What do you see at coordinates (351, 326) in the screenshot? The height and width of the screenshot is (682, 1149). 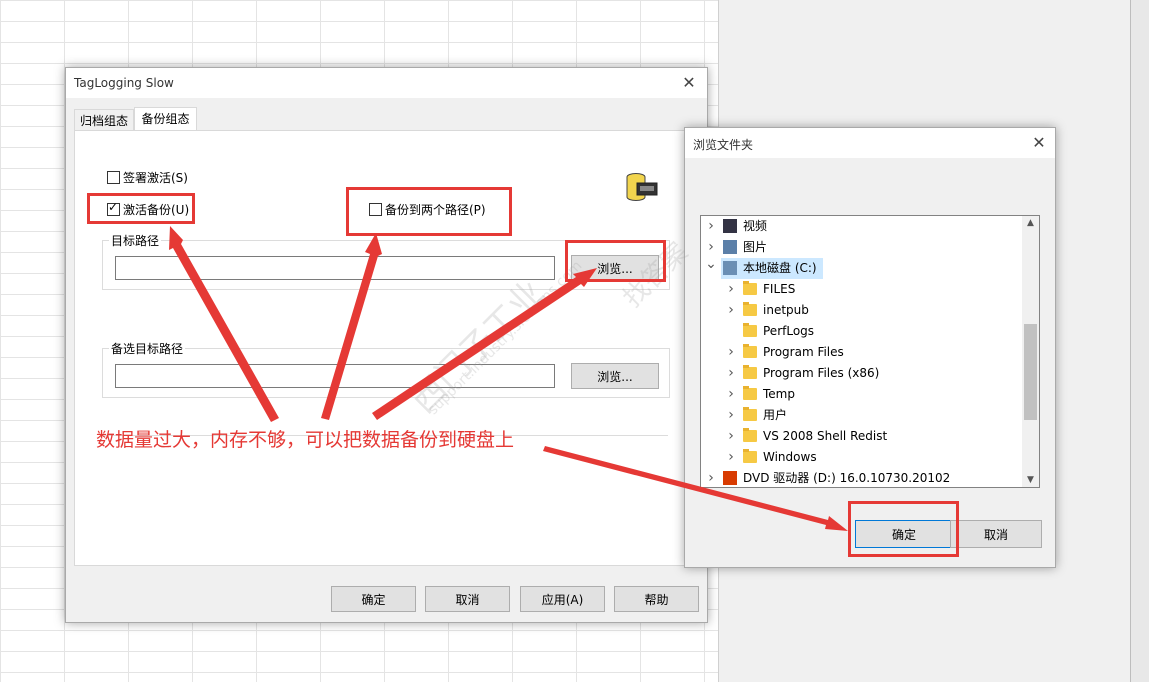 I see `arrow-to-two-paths` at bounding box center [351, 326].